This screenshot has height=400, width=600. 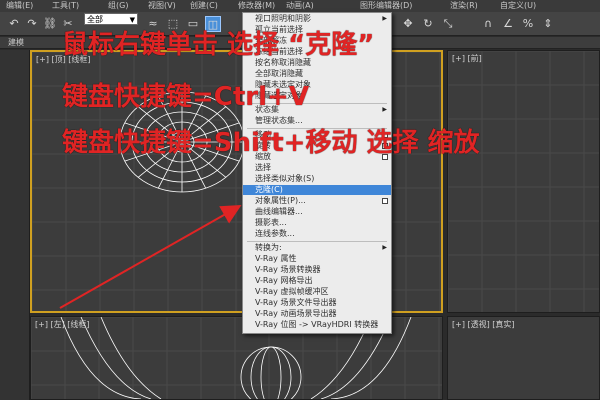 I want to click on settings-box-icon, so click(x=385, y=201).